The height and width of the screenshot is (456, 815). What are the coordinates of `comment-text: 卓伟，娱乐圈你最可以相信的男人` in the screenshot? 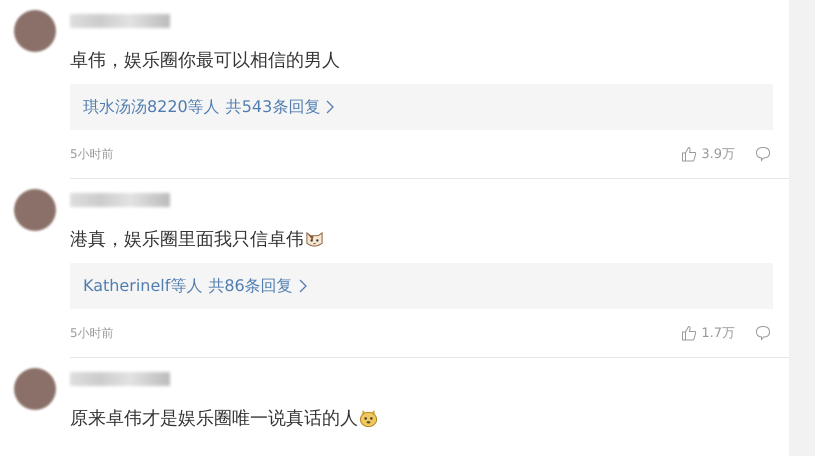 It's located at (205, 60).